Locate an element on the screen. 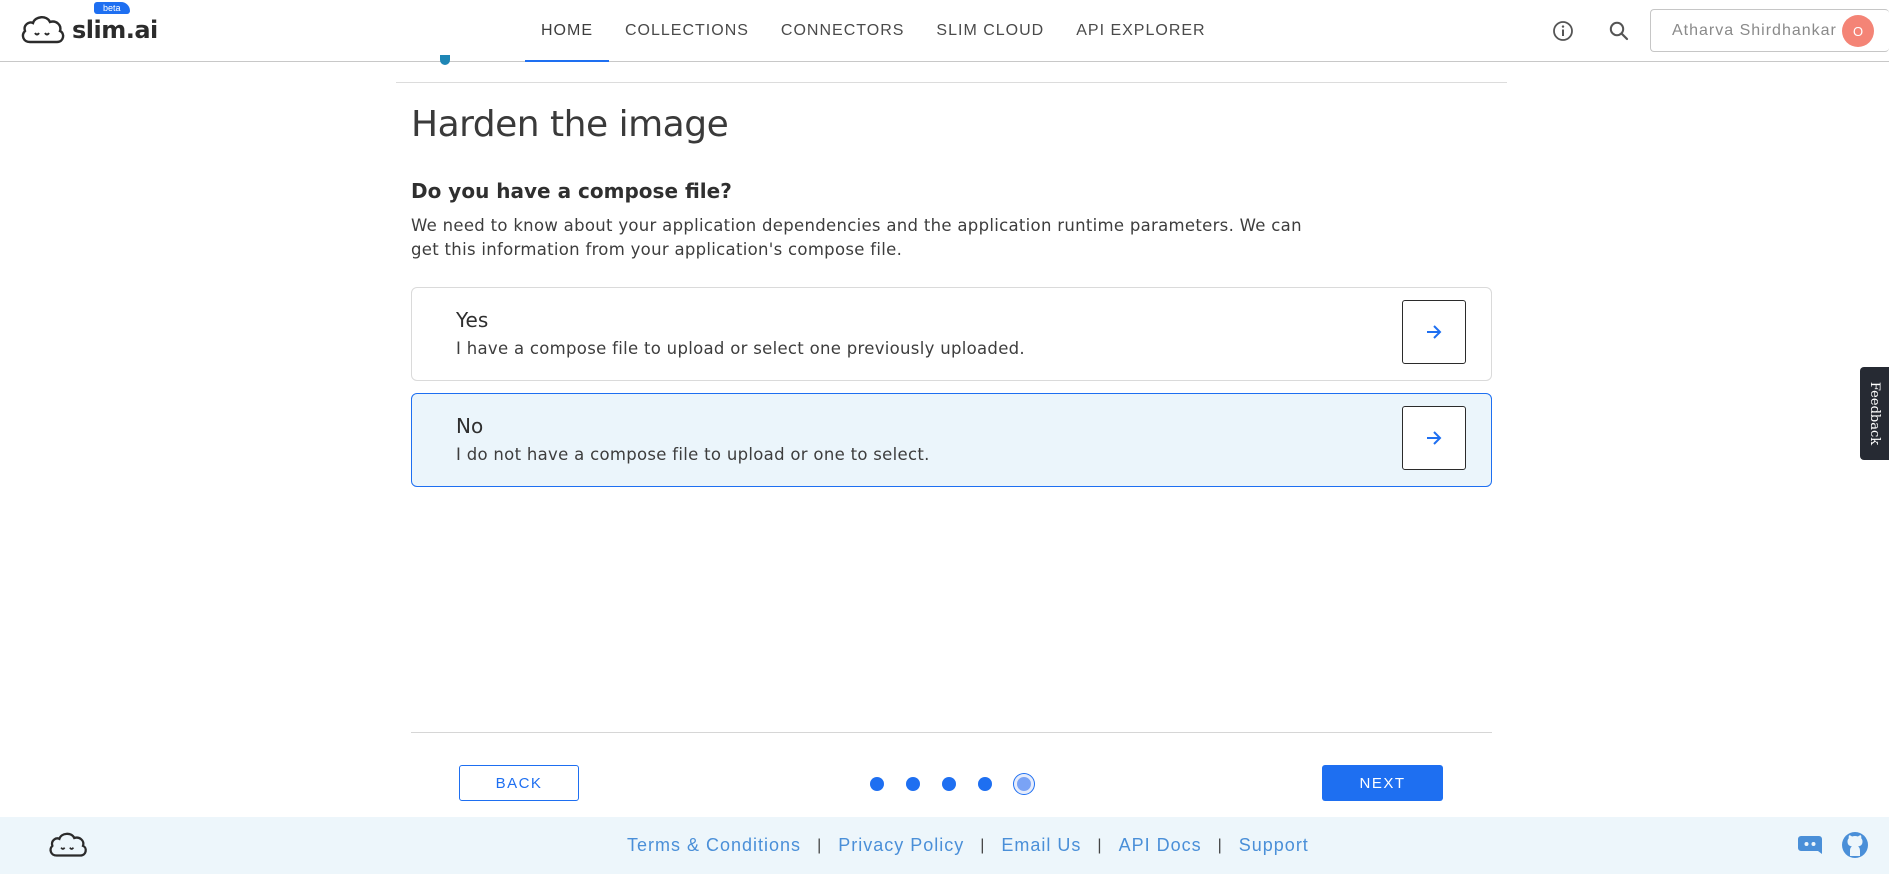 This screenshot has width=1889, height=874. nav-home: HOME is located at coordinates (567, 31).